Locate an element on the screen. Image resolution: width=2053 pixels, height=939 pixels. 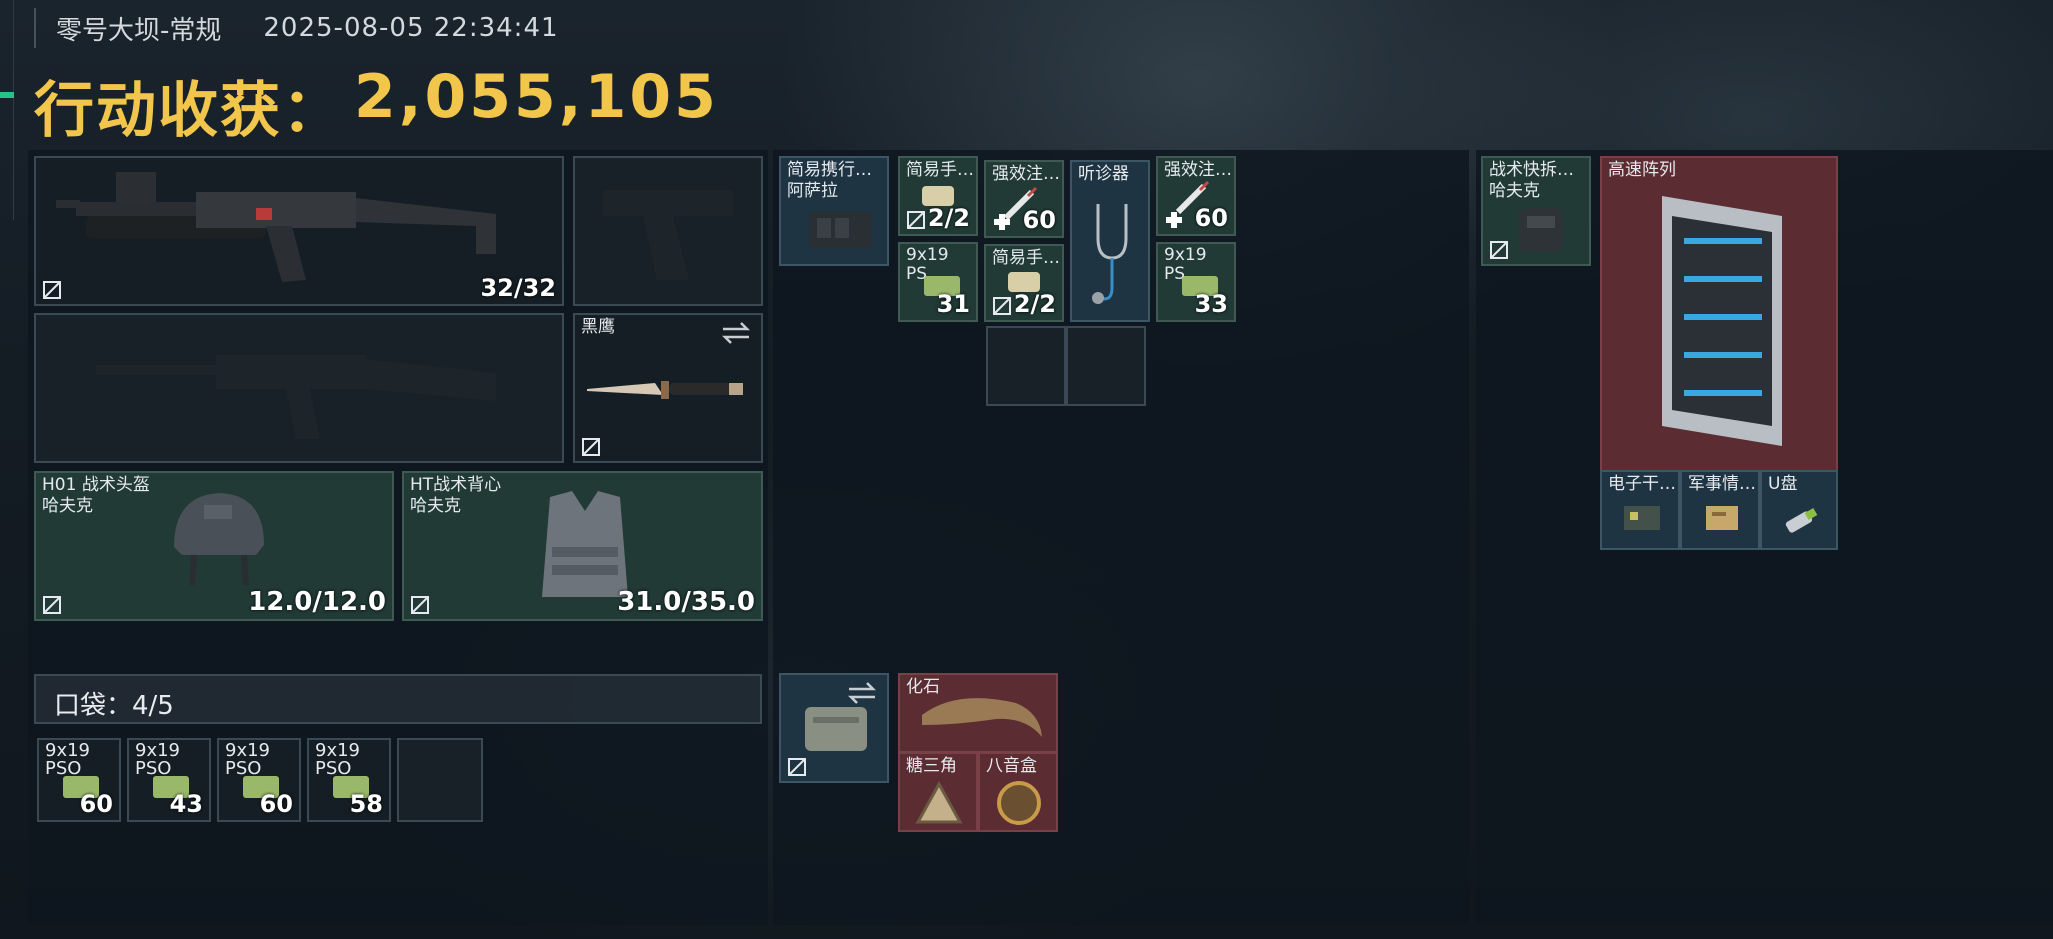
pocket-item: 9x19 PSO 43 is located at coordinates (169, 780).